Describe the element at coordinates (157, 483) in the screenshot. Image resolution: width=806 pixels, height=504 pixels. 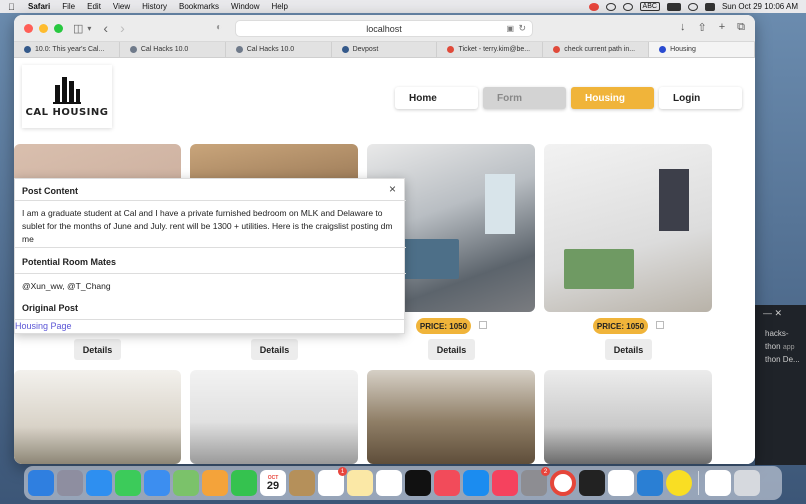
I see `mail-icon` at that location.